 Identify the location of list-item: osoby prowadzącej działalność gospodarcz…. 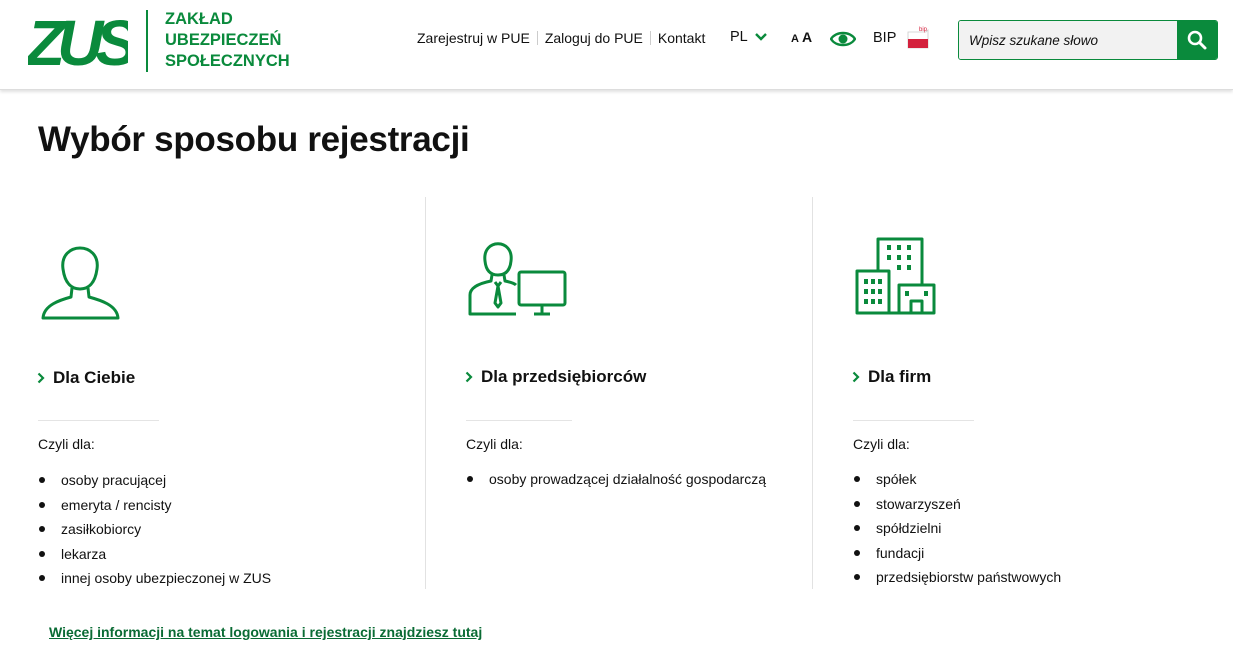
(616, 481).